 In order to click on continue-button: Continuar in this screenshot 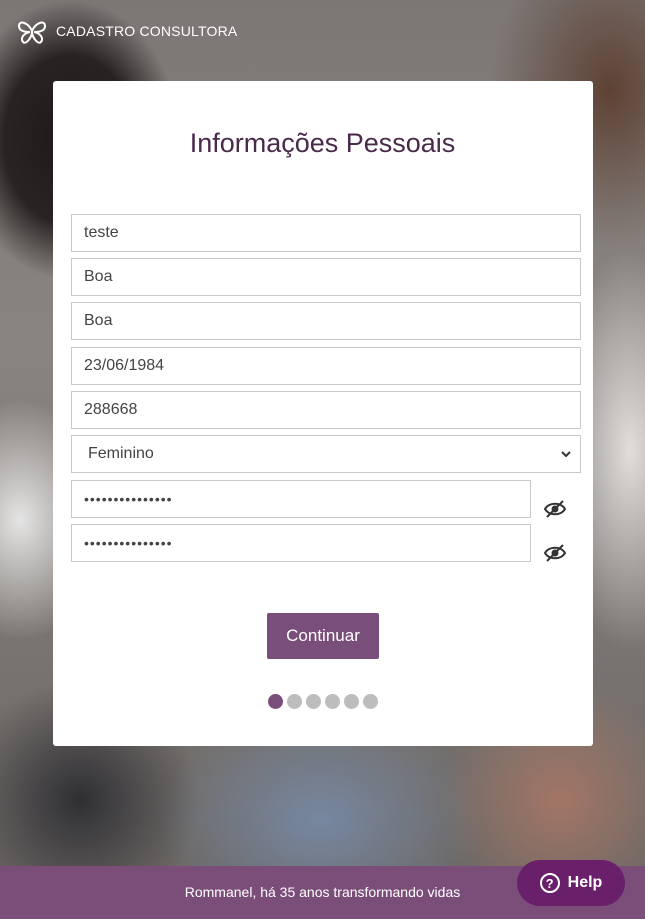, I will do `click(323, 636)`.